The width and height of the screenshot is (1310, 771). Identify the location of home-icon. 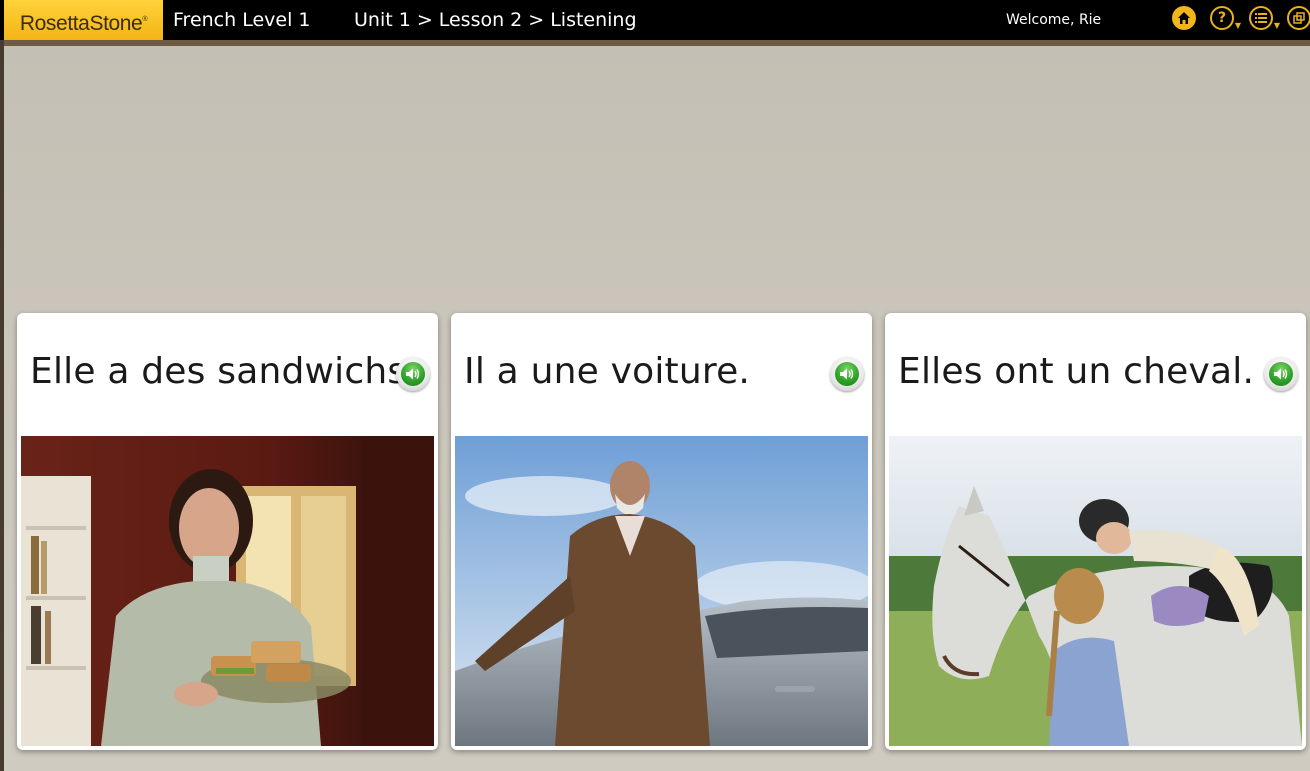
(1184, 18).